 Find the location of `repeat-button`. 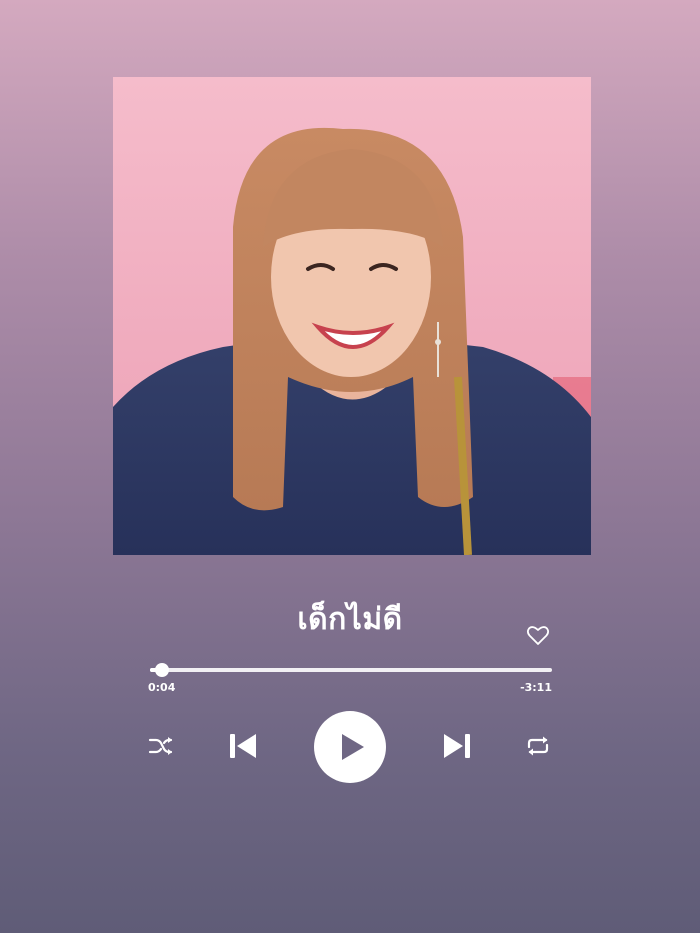

repeat-button is located at coordinates (538, 746).